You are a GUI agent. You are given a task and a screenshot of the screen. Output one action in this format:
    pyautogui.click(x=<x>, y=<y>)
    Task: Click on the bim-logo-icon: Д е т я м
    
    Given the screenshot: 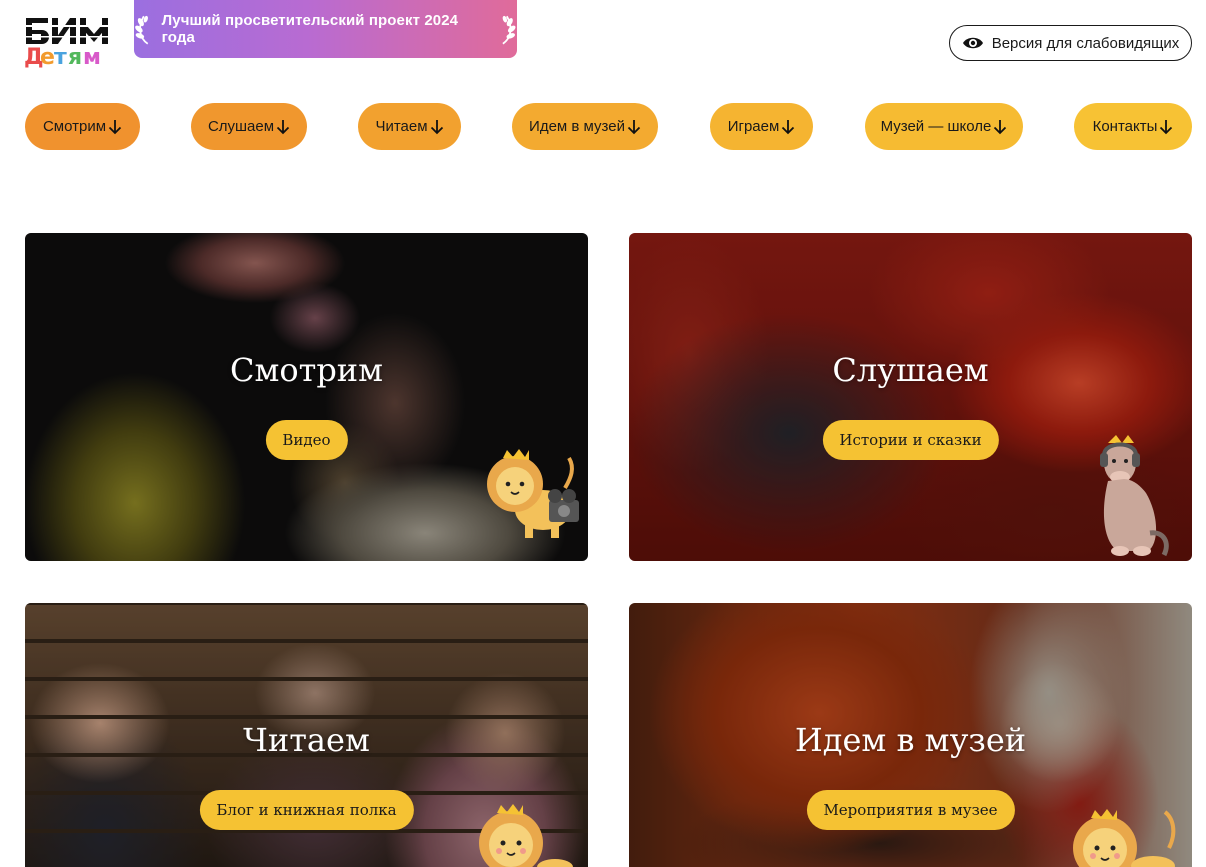 What is the action you would take?
    pyautogui.click(x=66, y=43)
    